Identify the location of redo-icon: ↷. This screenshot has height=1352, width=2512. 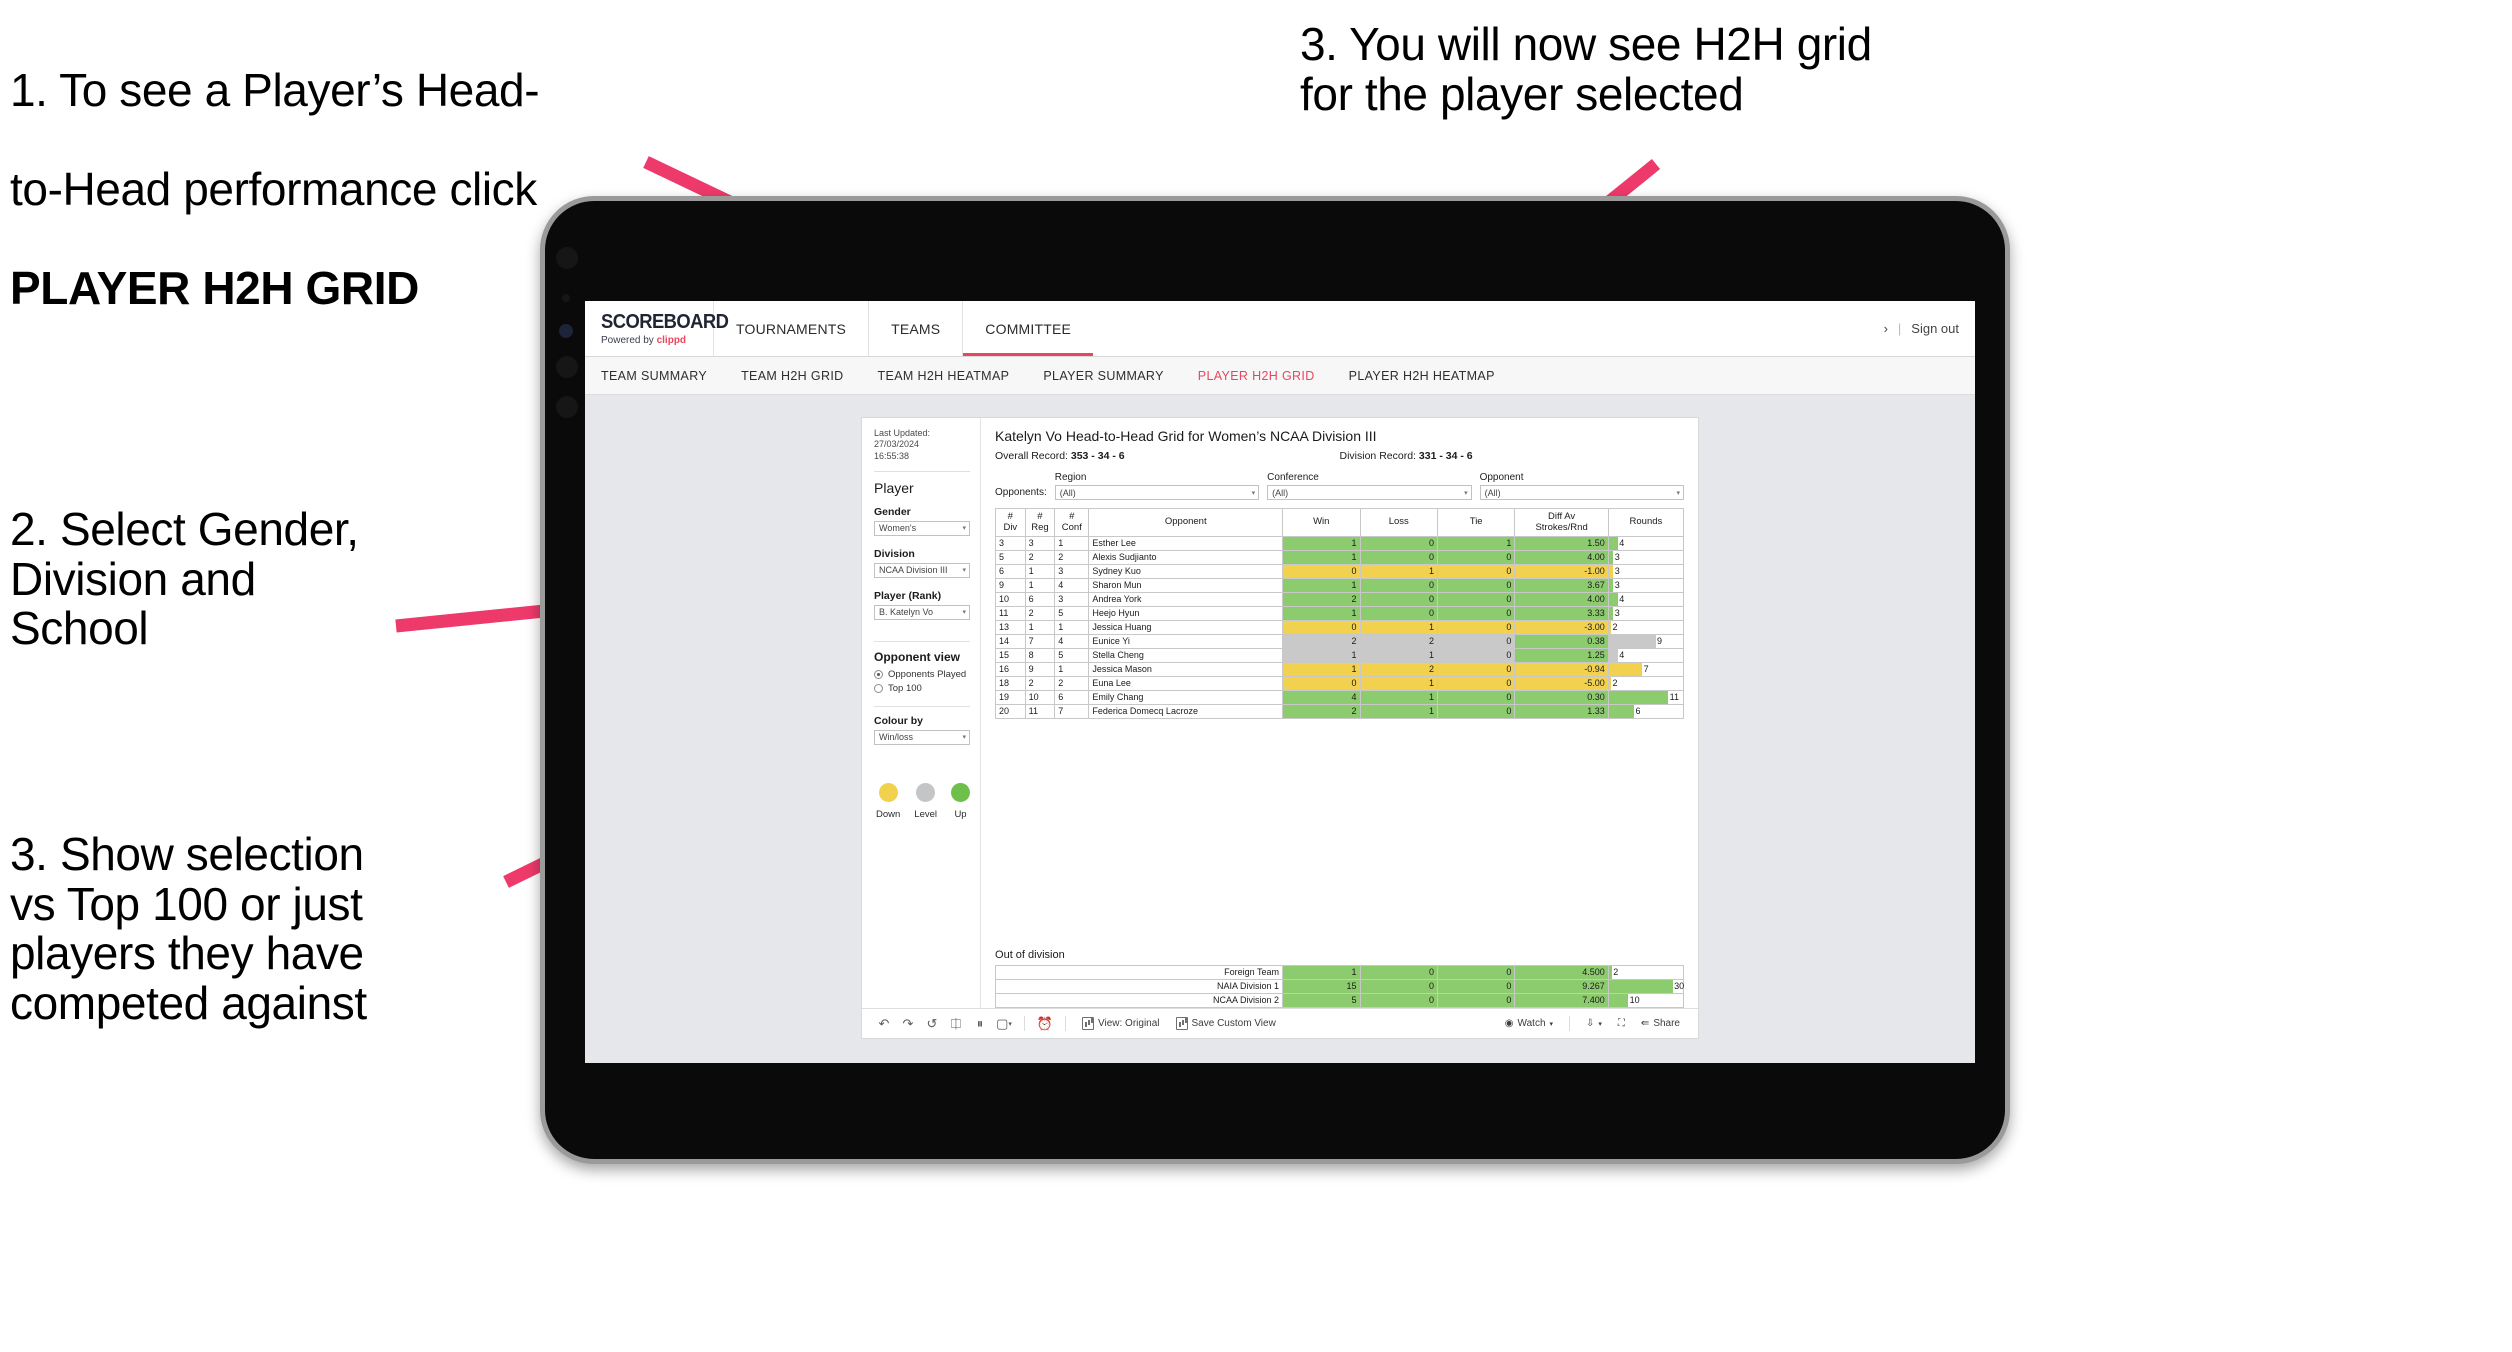
(908, 1024).